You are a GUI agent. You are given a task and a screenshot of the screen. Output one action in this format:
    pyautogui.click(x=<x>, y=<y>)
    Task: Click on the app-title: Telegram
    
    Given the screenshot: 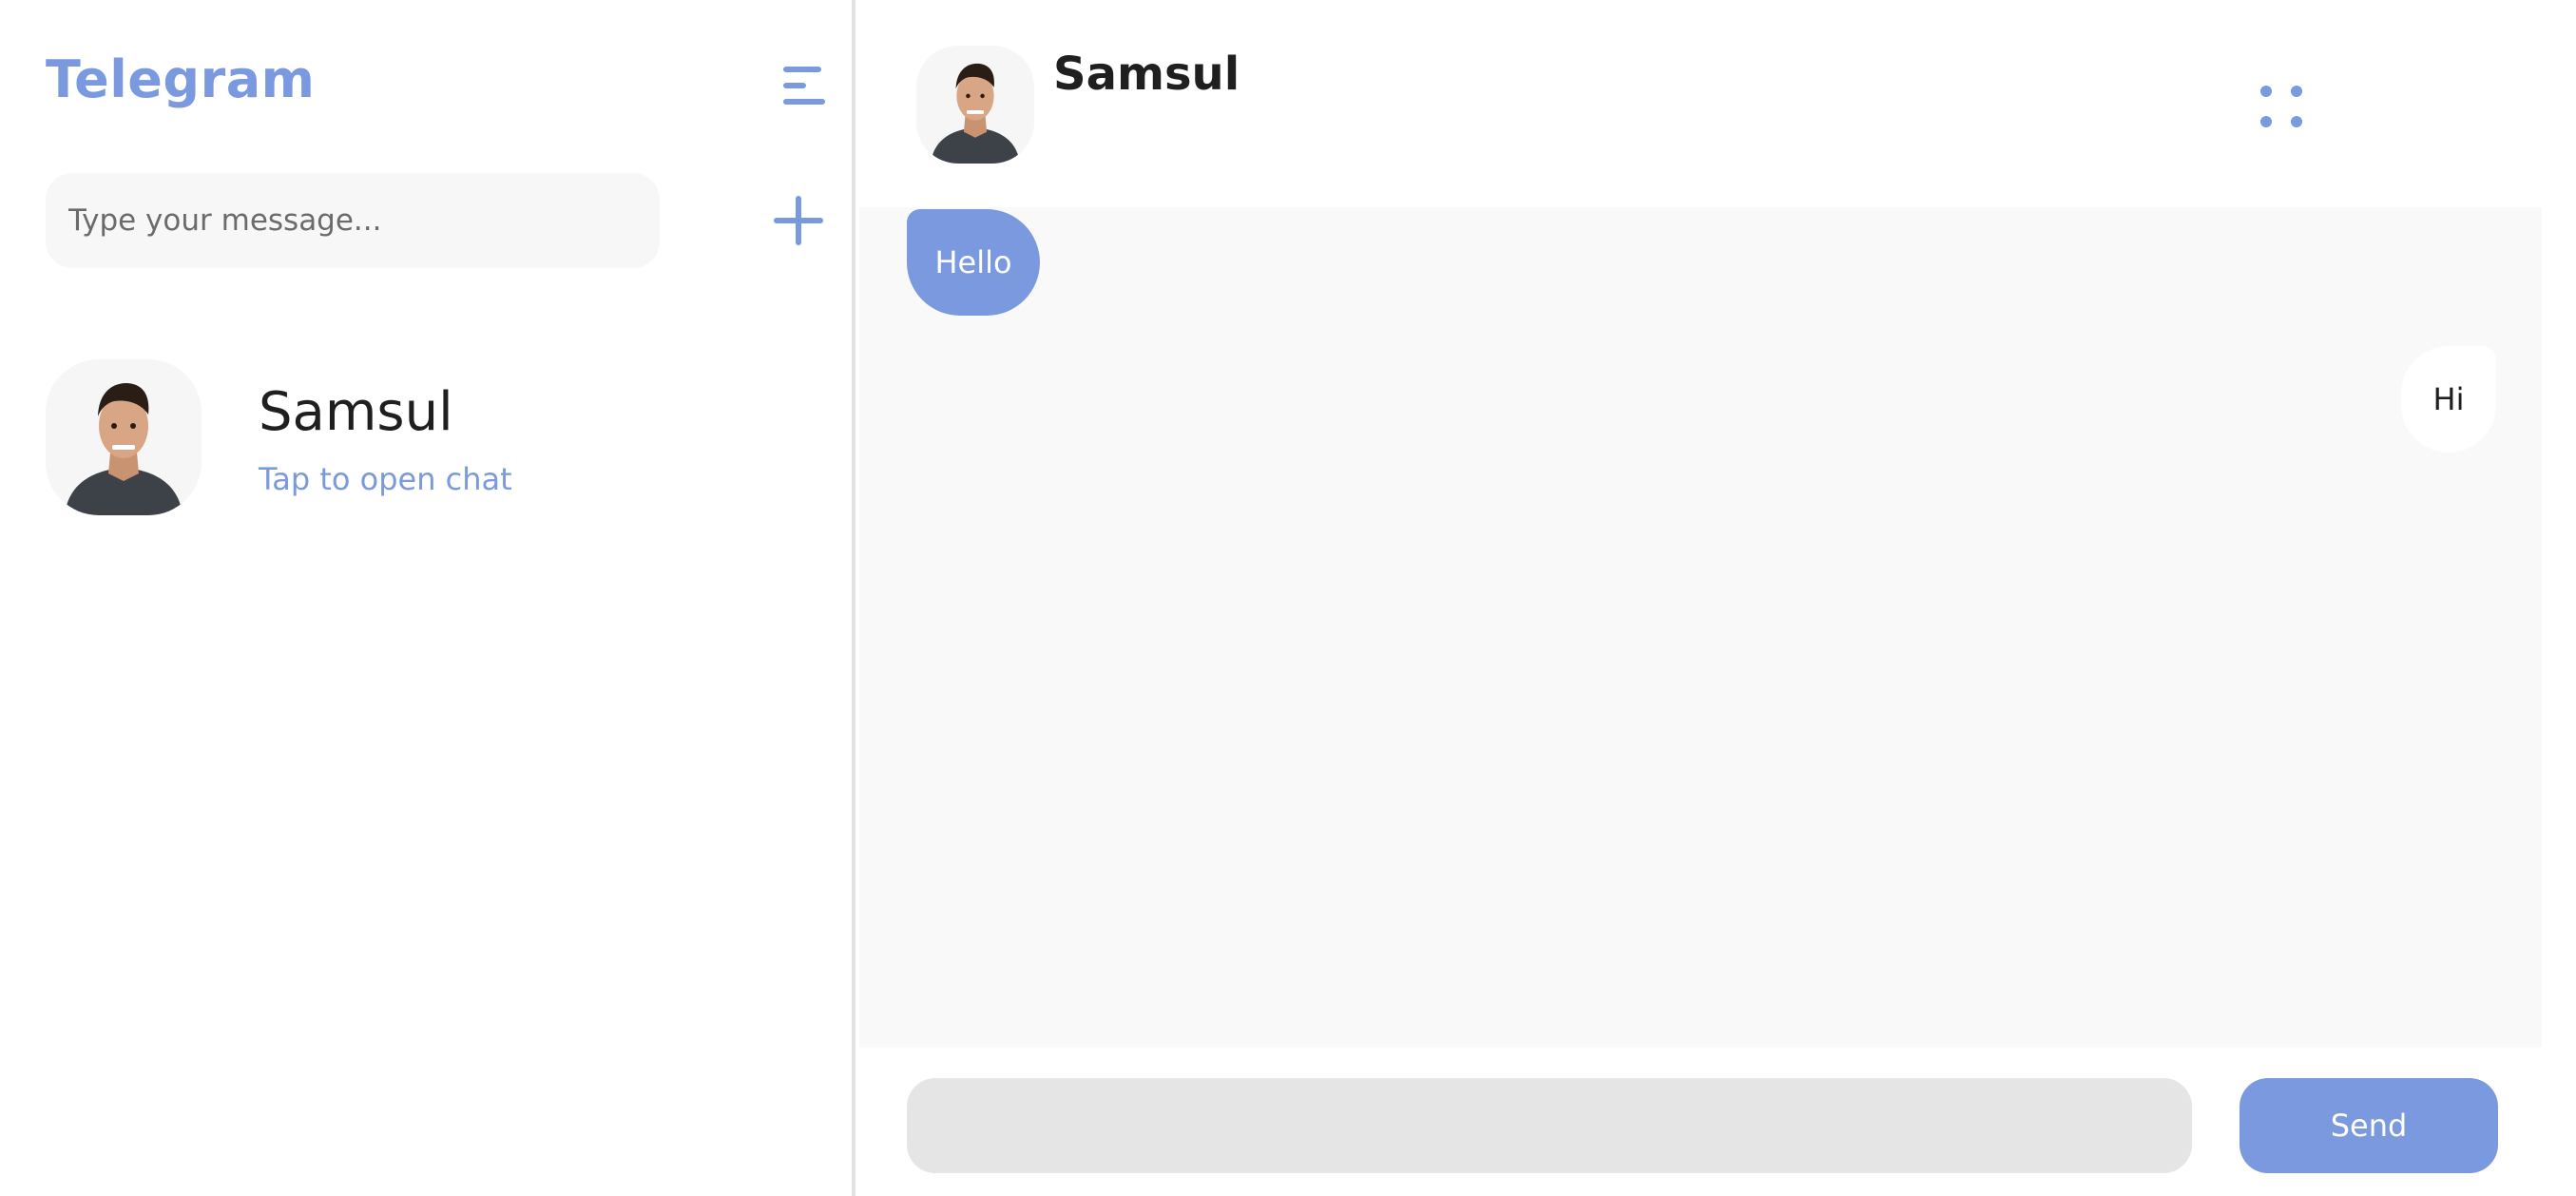 What is the action you would take?
    pyautogui.click(x=181, y=79)
    